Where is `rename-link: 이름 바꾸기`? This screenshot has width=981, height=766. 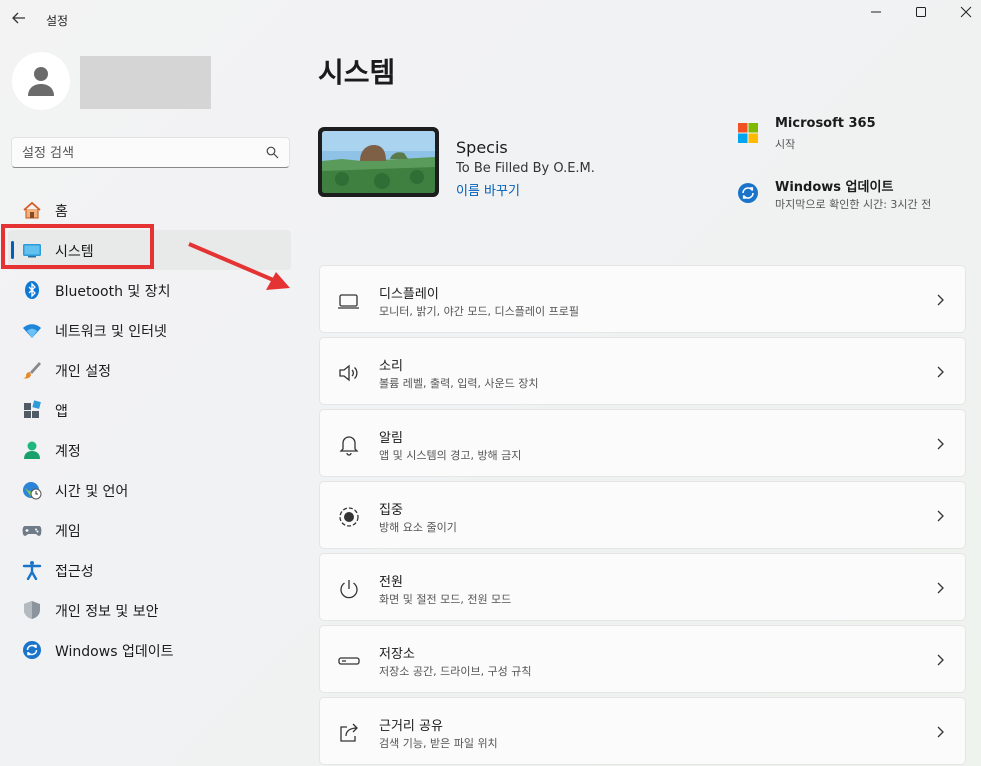
rename-link: 이름 바꾸기 is located at coordinates (488, 189).